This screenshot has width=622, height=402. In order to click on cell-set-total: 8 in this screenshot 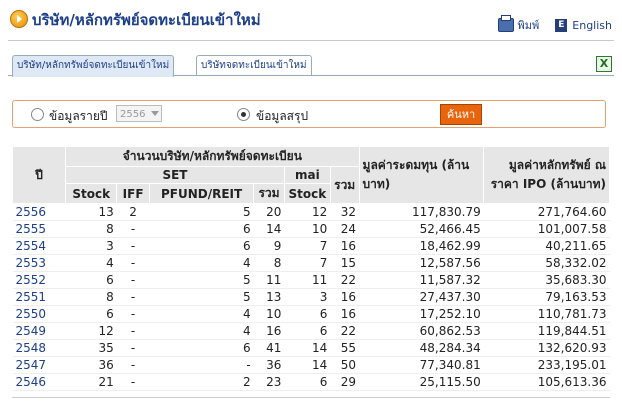, I will do `click(269, 263)`.